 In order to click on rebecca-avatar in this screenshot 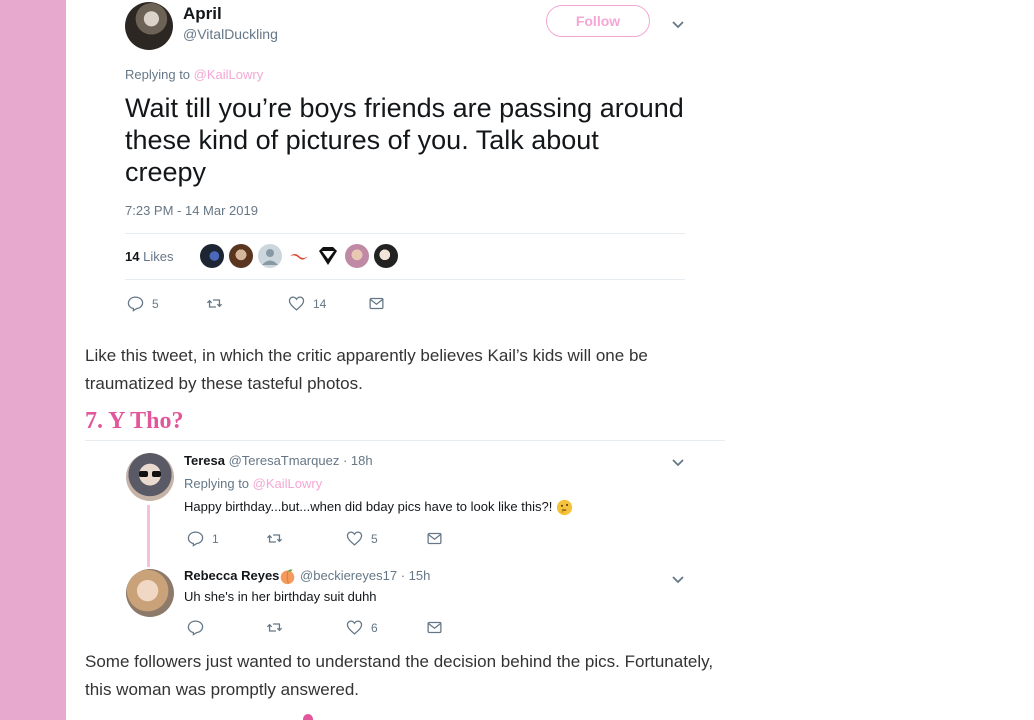, I will do `click(150, 593)`.